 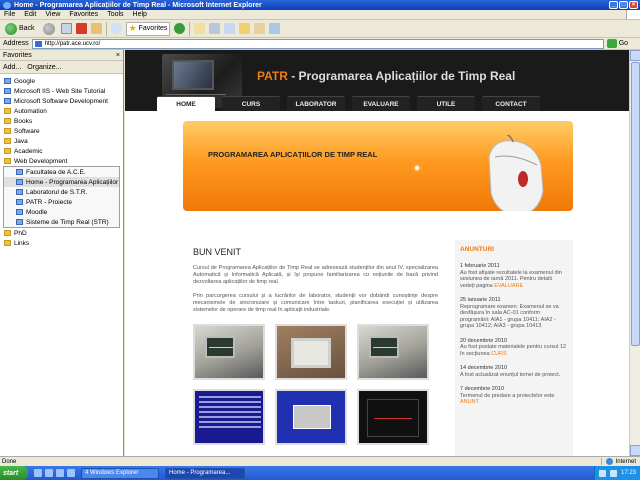 I want to click on computer-mouse-image, so click(x=516, y=173).